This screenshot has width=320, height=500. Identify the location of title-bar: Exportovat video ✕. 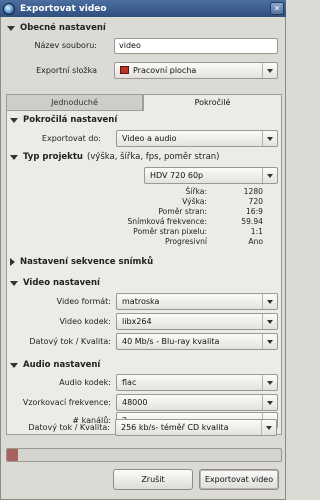
(143, 8).